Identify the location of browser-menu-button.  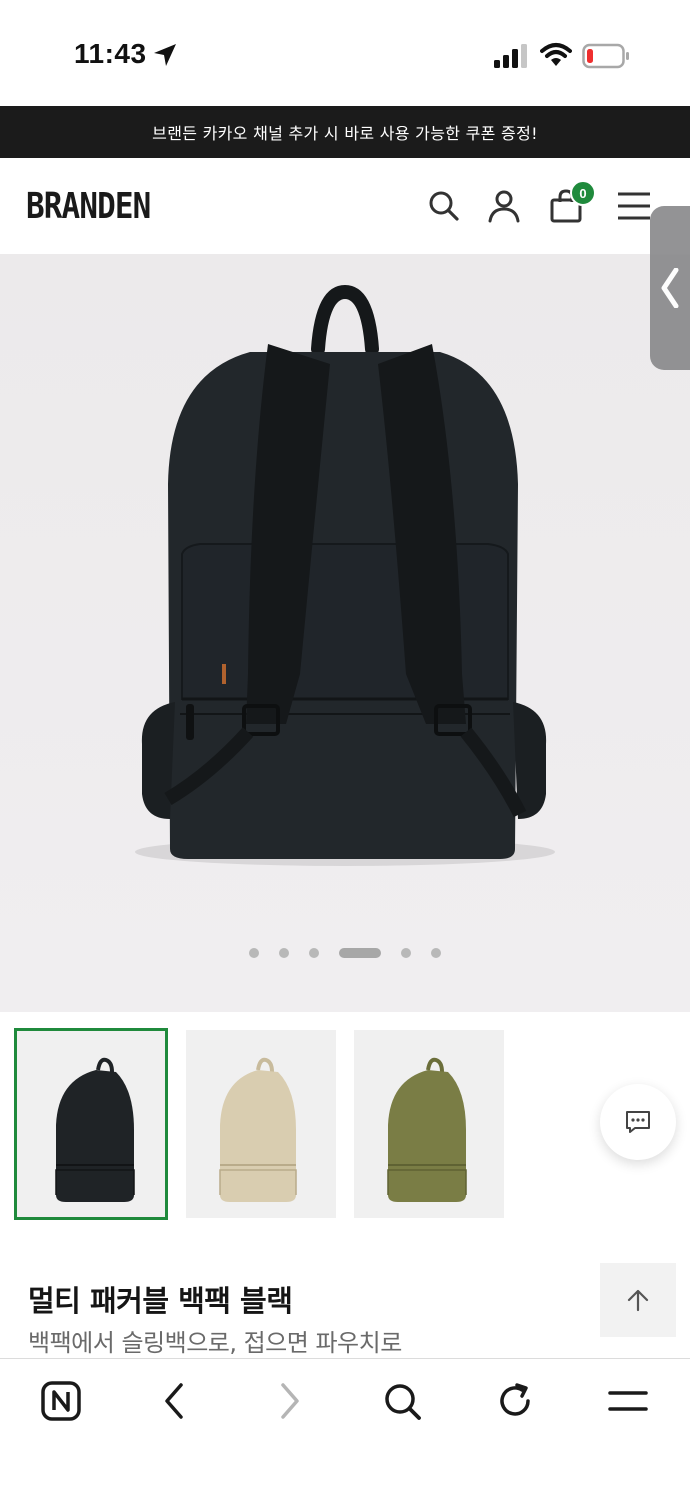
(628, 1401).